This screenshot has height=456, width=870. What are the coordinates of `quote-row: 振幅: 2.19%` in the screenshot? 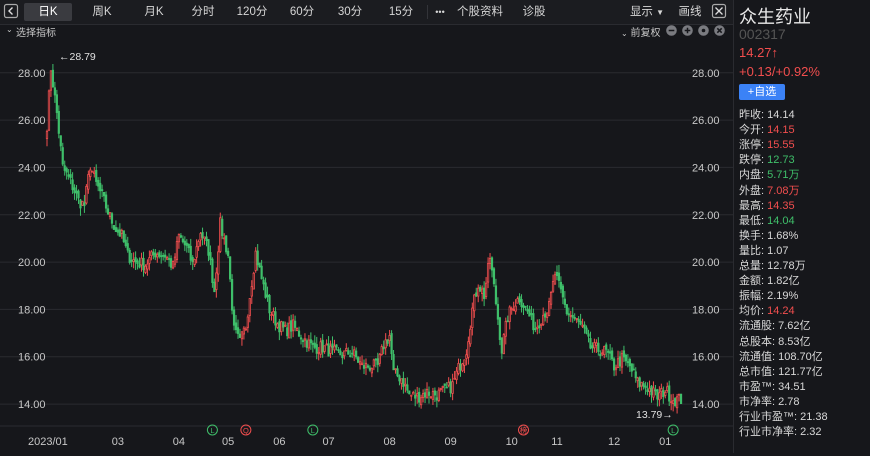 It's located at (768, 296).